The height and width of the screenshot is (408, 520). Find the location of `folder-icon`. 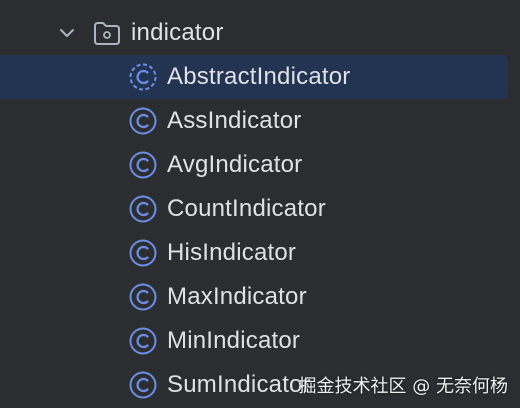

folder-icon is located at coordinates (107, 33).